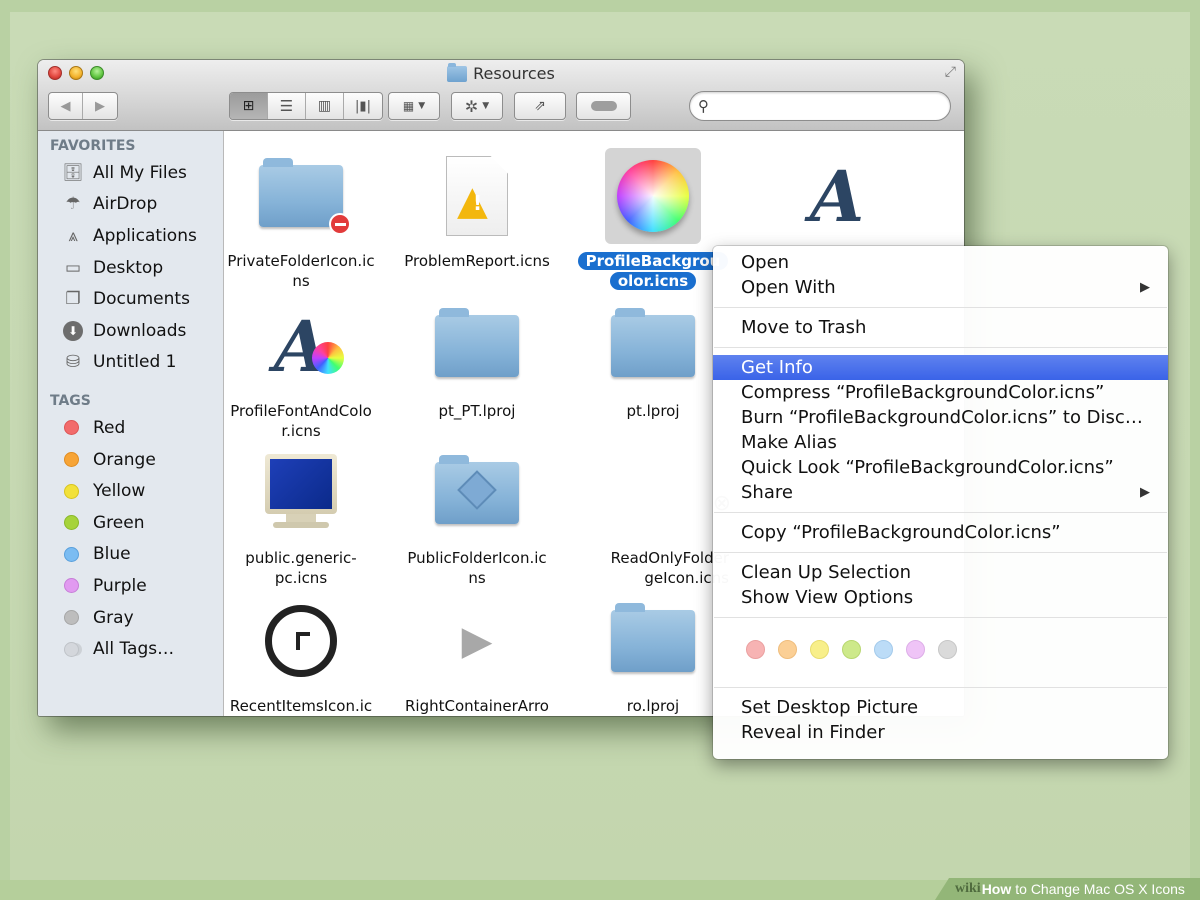  What do you see at coordinates (819, 649) in the screenshot?
I see `menu-tag-yellow` at bounding box center [819, 649].